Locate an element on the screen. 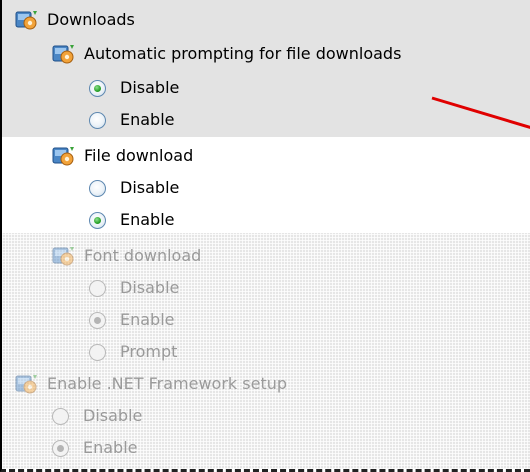 The height and width of the screenshot is (472, 530). file-download-option-enable: Enable is located at coordinates (132, 220).